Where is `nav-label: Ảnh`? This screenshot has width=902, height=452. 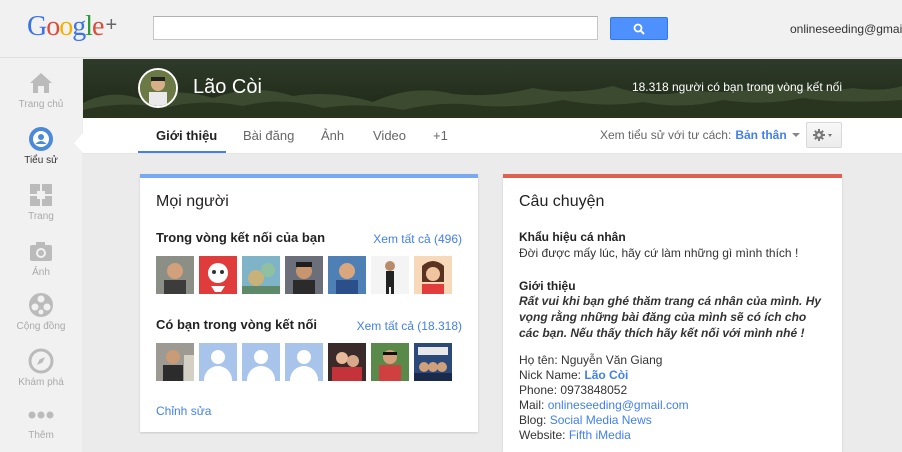
nav-label: Ảnh is located at coordinates (41, 272).